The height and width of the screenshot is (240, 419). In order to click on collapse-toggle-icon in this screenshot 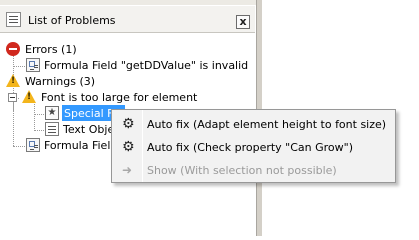, I will do `click(12, 97)`.